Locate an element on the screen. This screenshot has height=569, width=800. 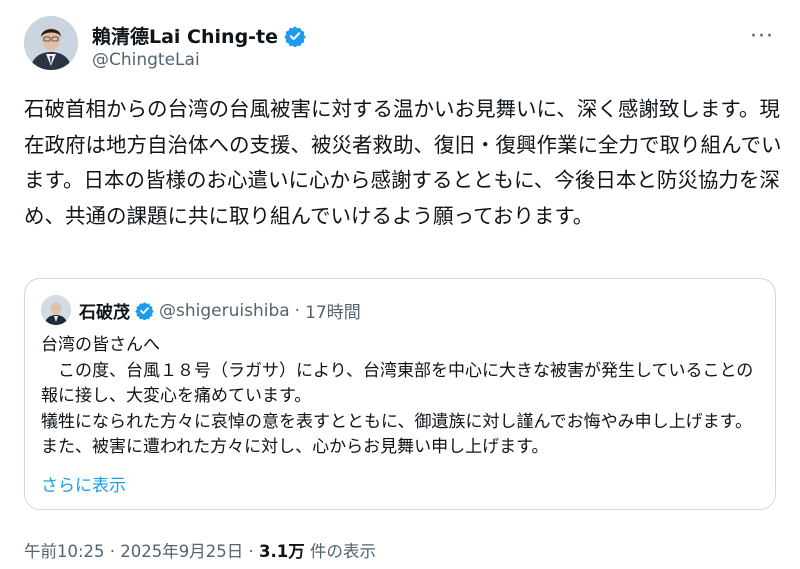
show-more-link: さらに表示 is located at coordinates (83, 483).